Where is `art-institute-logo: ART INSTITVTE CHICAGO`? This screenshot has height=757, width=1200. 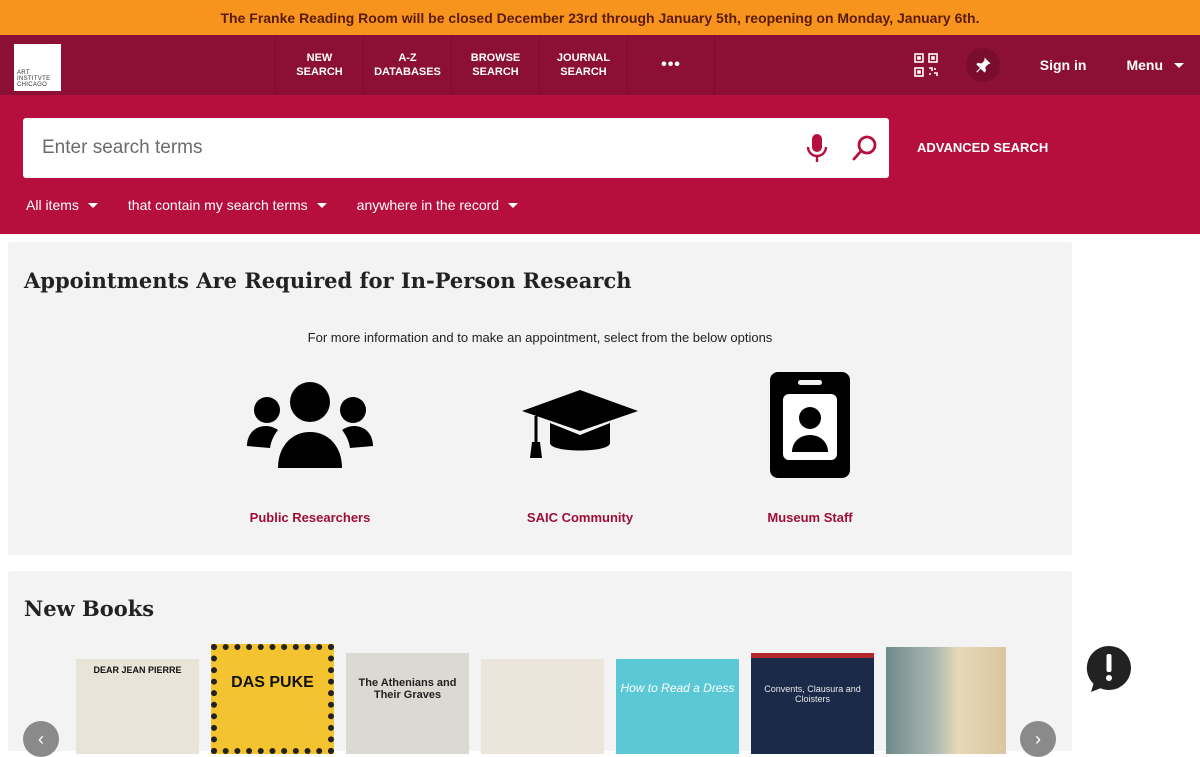
art-institute-logo: ART INSTITVTE CHICAGO is located at coordinates (37, 67).